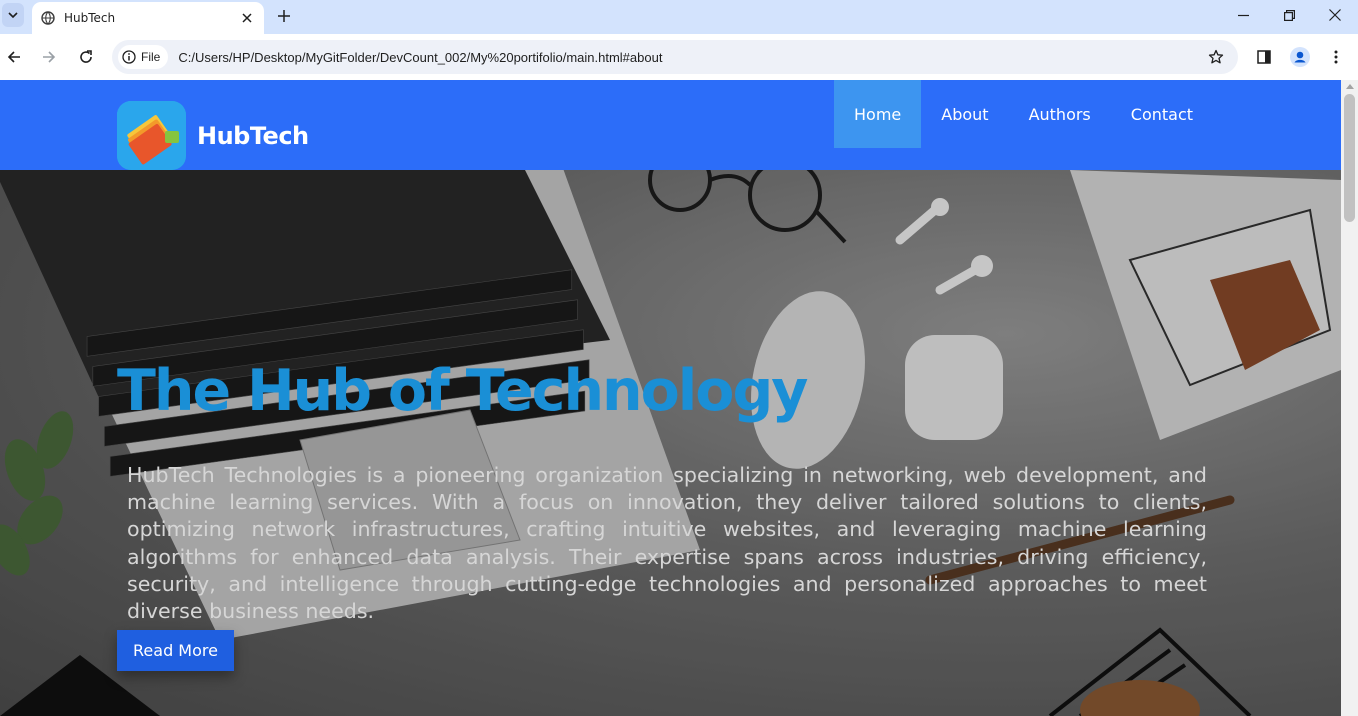  I want to click on forward-button, so click(49, 57).